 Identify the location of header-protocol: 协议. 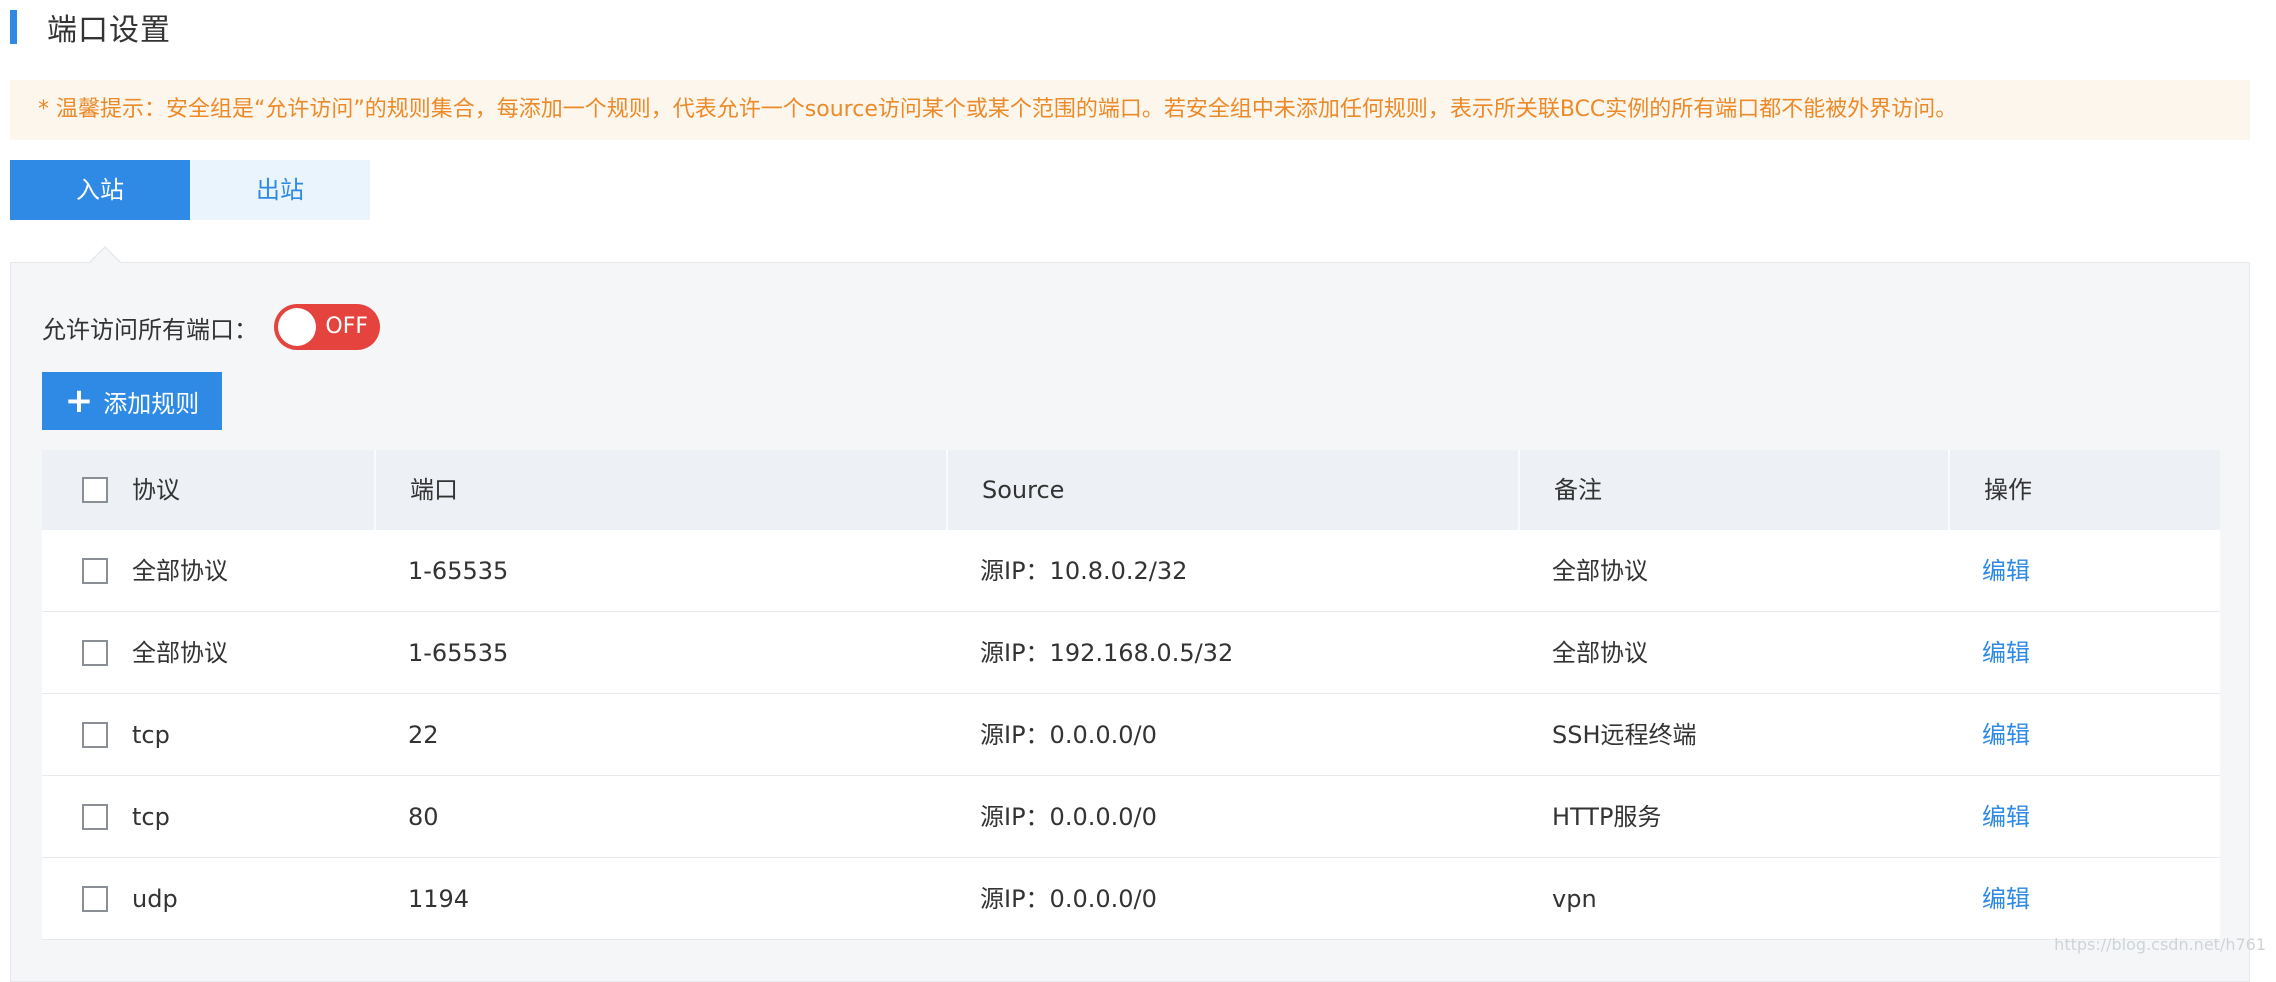
(208, 490).